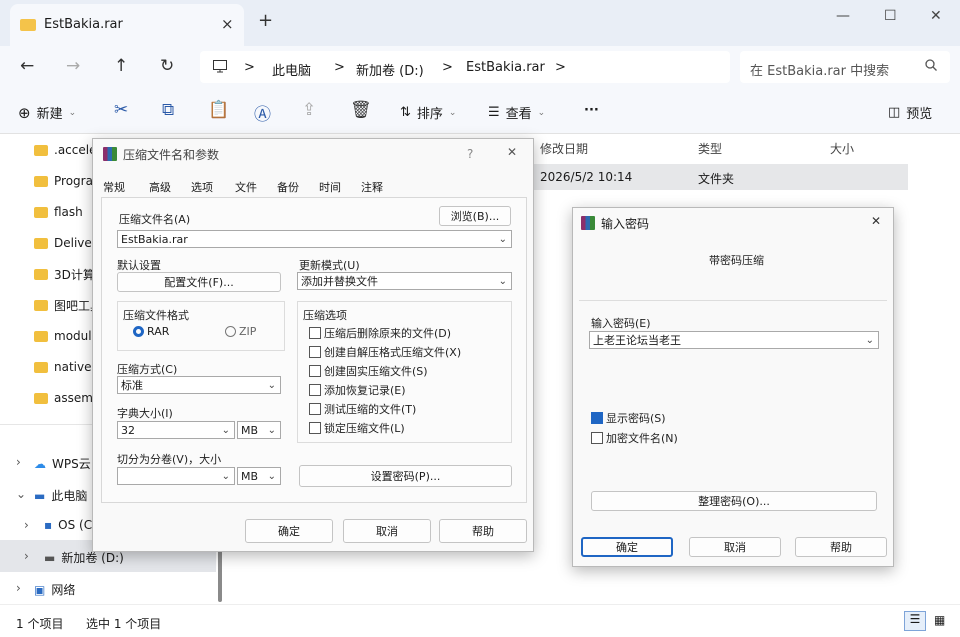 The width and height of the screenshot is (960, 637). What do you see at coordinates (329, 265) in the screenshot?
I see `update-mode-label: 更新模式(U)` at bounding box center [329, 265].